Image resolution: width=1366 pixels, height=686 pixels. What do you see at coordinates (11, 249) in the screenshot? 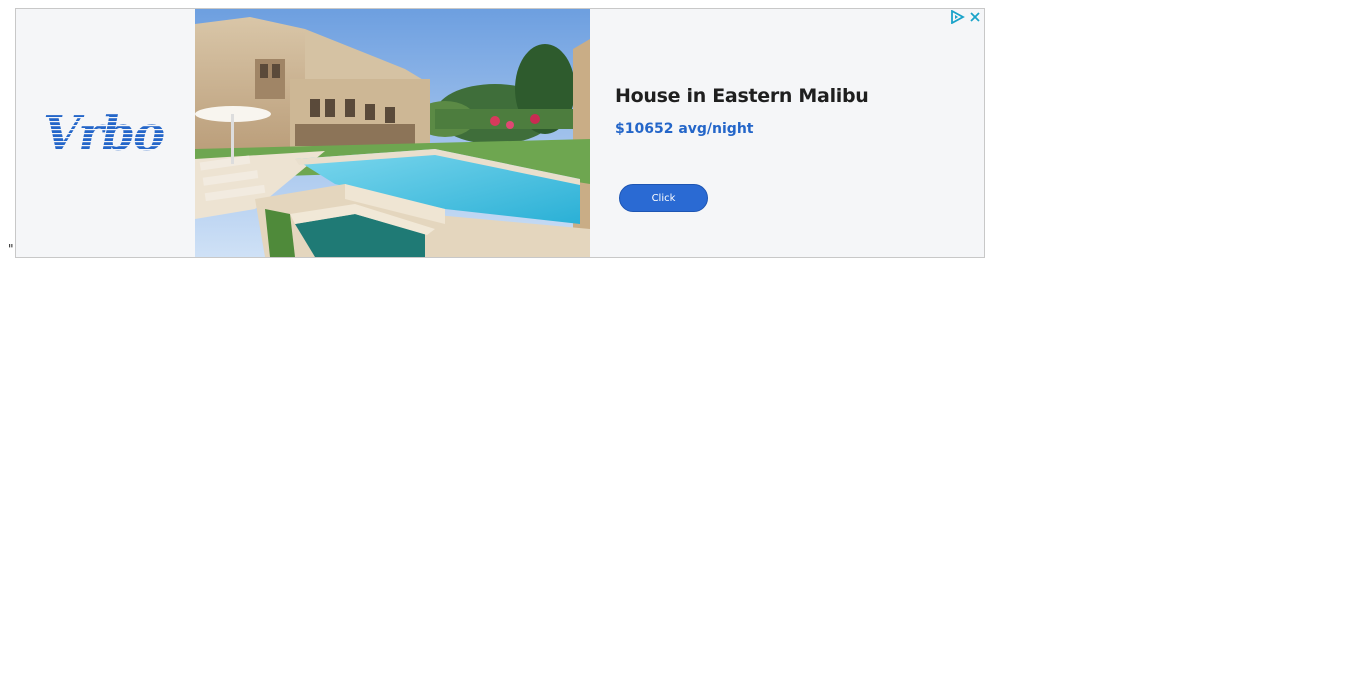
I see `stray-quote-text: "` at bounding box center [11, 249].